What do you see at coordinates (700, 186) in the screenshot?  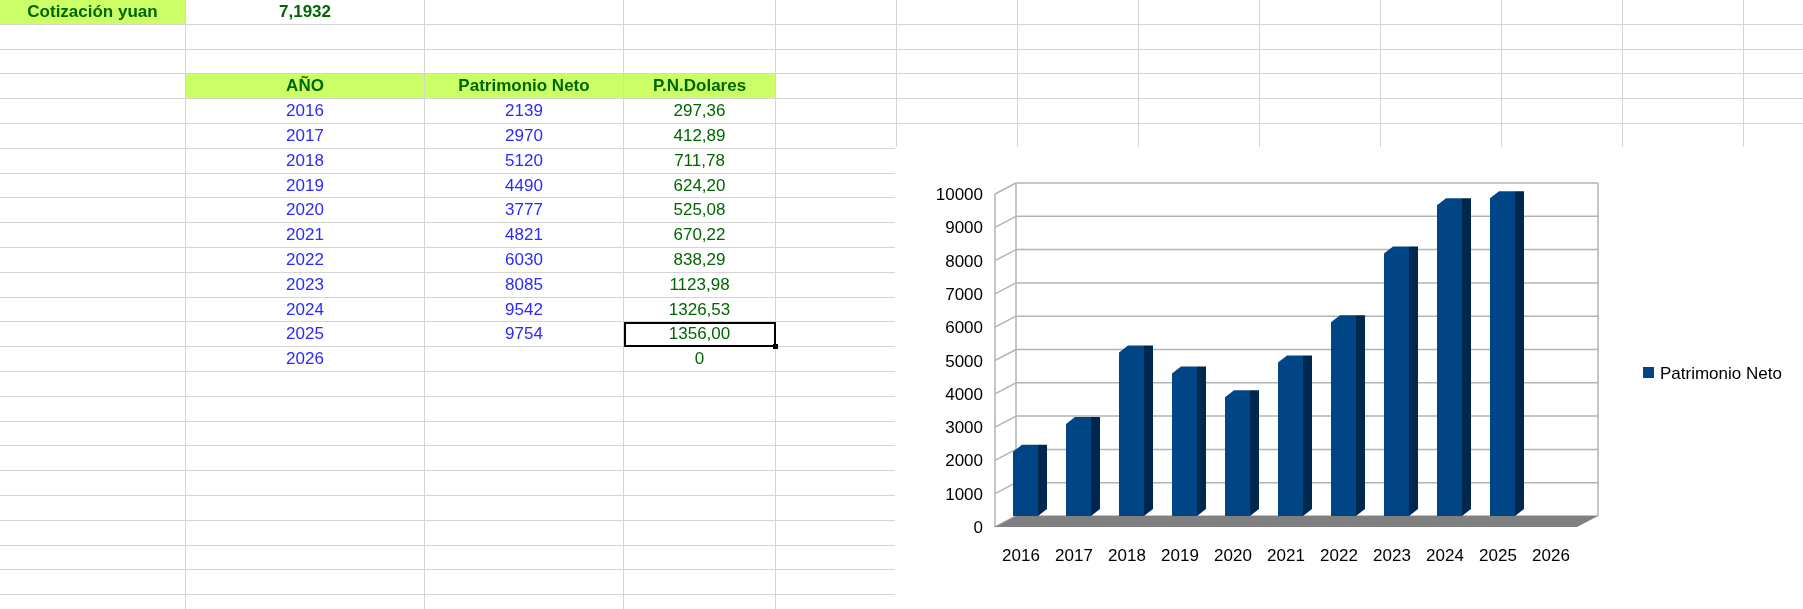 I see `table-cell: 624,20` at bounding box center [700, 186].